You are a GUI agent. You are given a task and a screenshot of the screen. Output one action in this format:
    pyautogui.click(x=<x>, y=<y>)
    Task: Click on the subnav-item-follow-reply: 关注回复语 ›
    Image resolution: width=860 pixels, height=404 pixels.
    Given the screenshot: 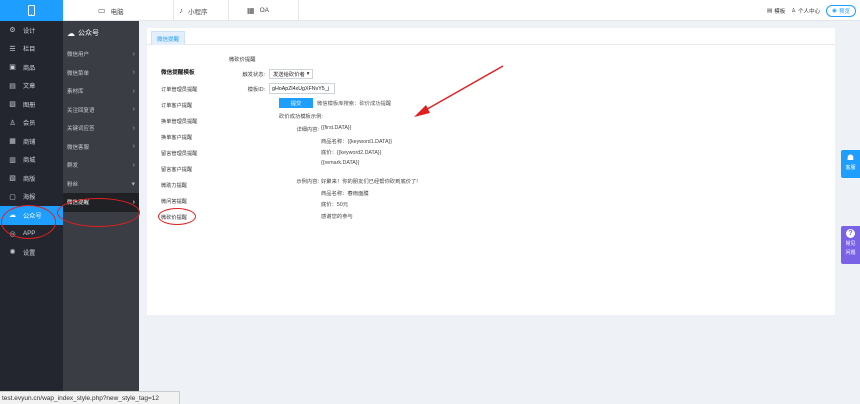 What is the action you would take?
    pyautogui.click(x=101, y=110)
    